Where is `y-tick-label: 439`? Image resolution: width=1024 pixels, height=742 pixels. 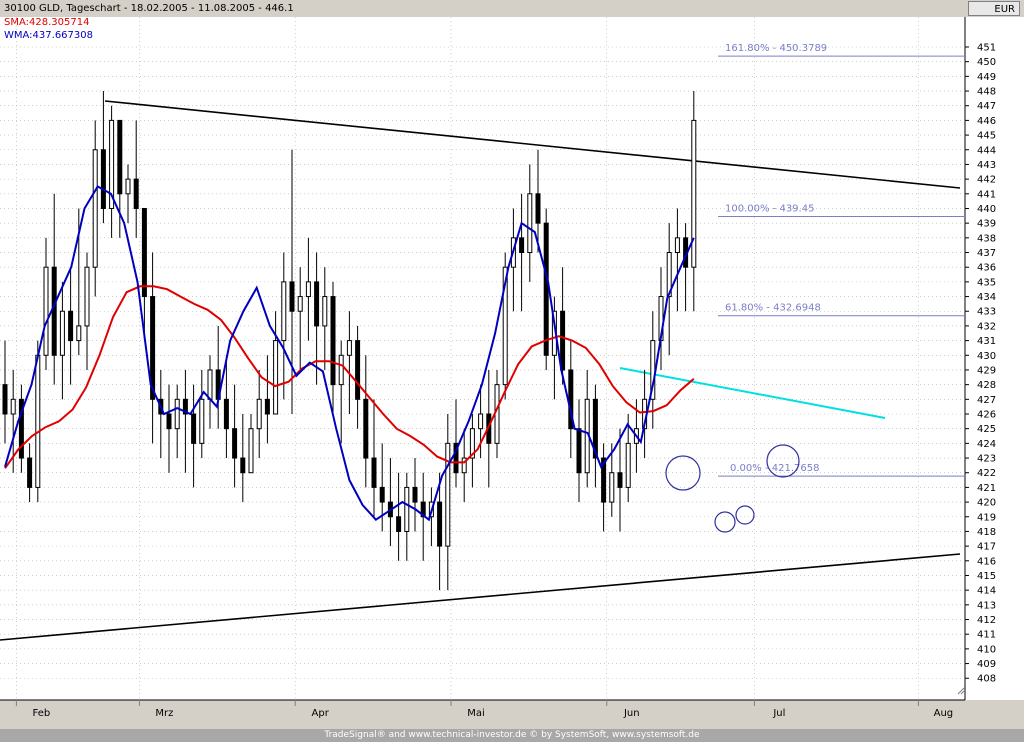 y-tick-label: 439 is located at coordinates (986, 224).